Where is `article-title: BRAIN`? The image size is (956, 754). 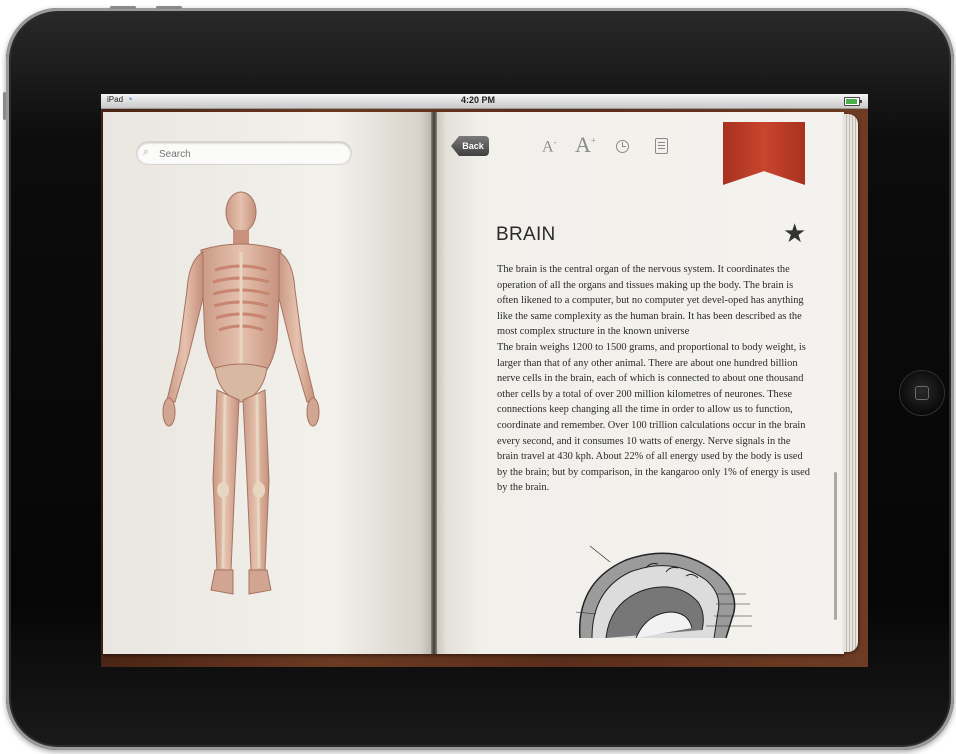 article-title: BRAIN is located at coordinates (526, 234).